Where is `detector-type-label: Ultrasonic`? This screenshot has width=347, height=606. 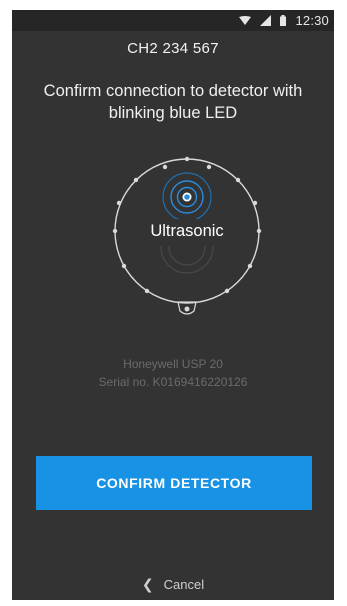 detector-type-label: Ultrasonic is located at coordinates (187, 231).